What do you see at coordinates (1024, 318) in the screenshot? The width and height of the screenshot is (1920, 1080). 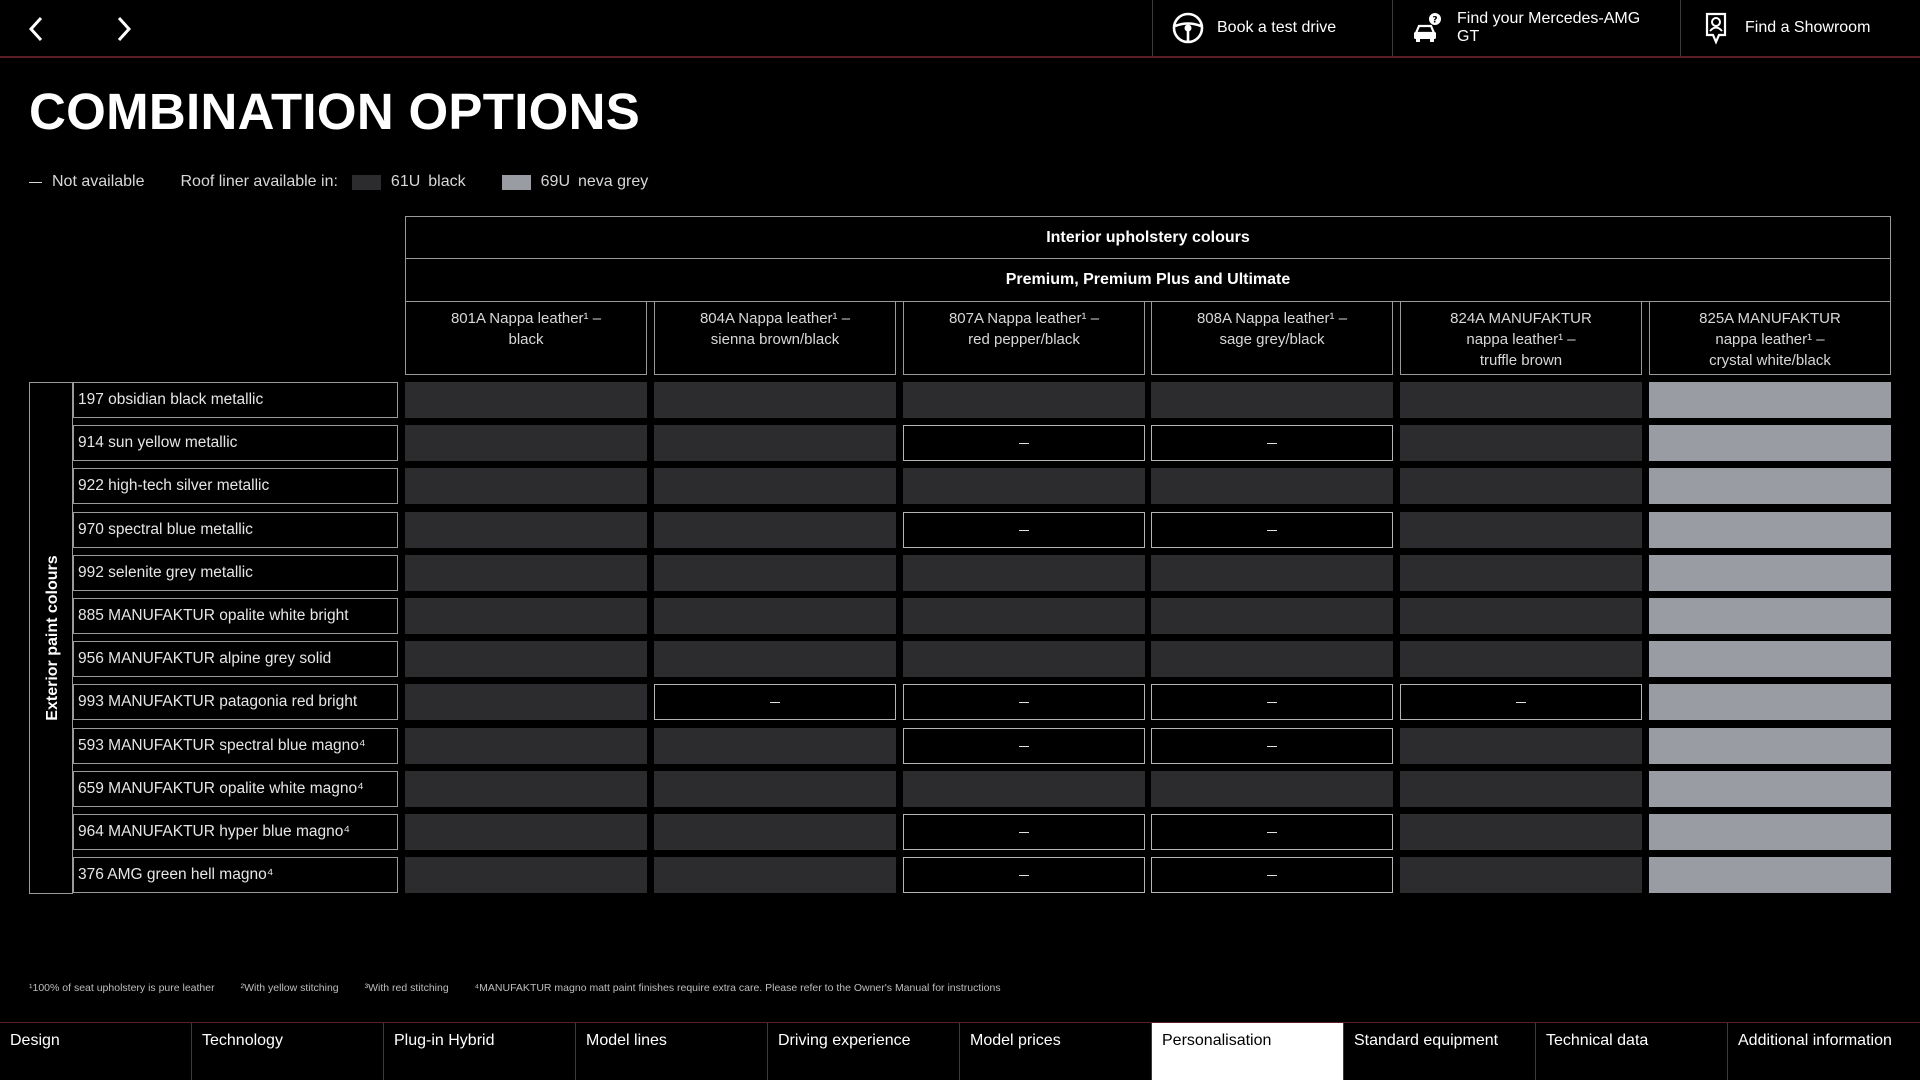 I see `column-header-line: 807A Nappa leather¹ –` at bounding box center [1024, 318].